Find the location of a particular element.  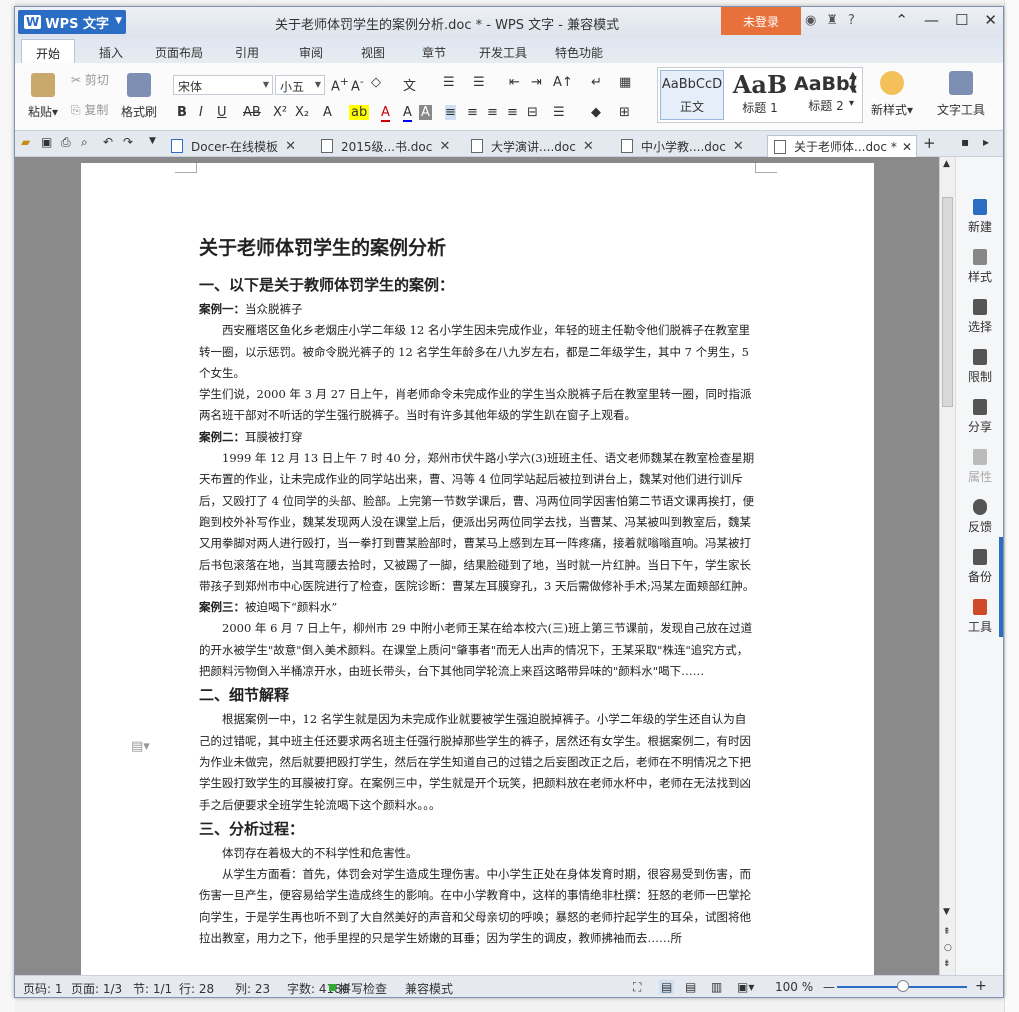

side-tools: 工具 is located at coordinates (980, 617).